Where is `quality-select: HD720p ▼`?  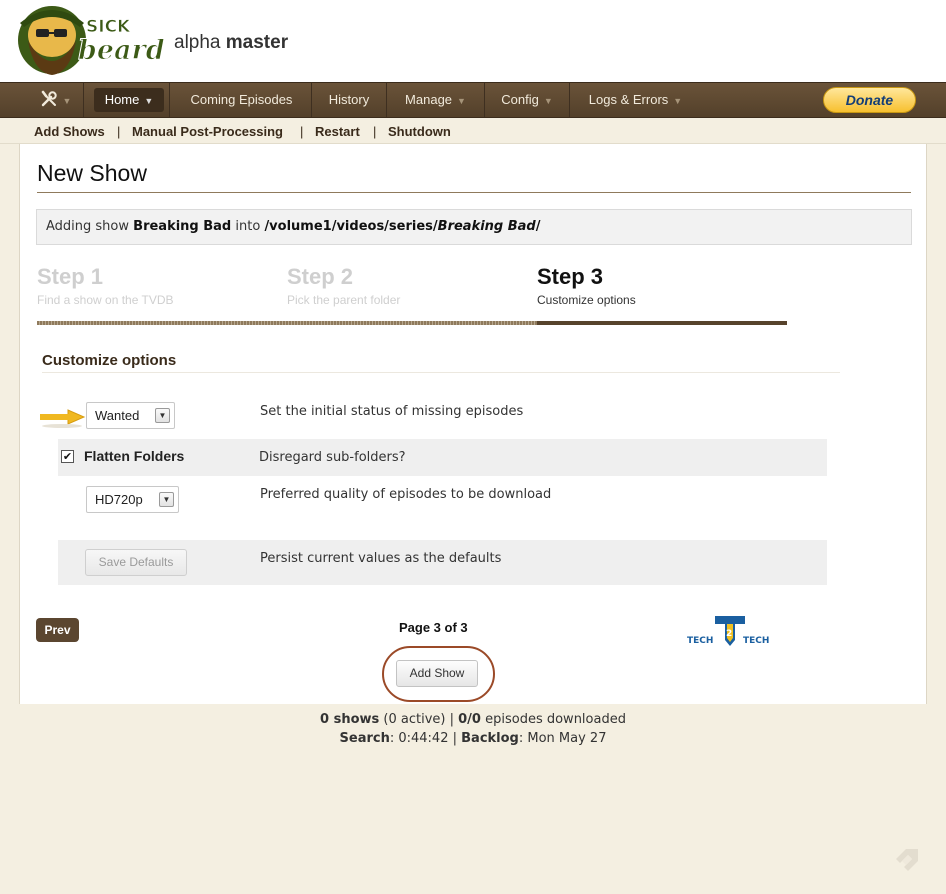 quality-select: HD720p ▼ is located at coordinates (132, 499).